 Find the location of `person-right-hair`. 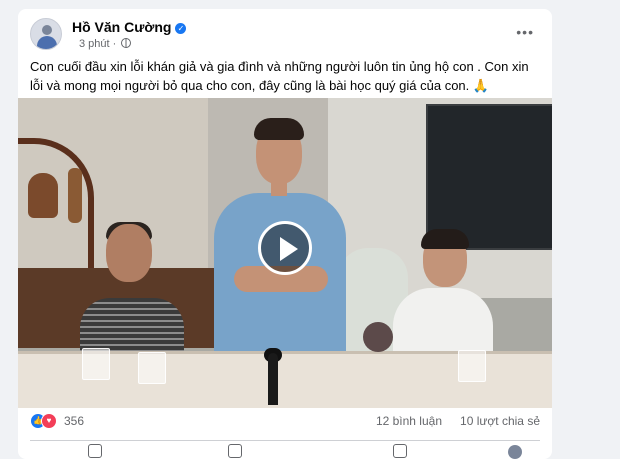

person-right-hair is located at coordinates (445, 239).